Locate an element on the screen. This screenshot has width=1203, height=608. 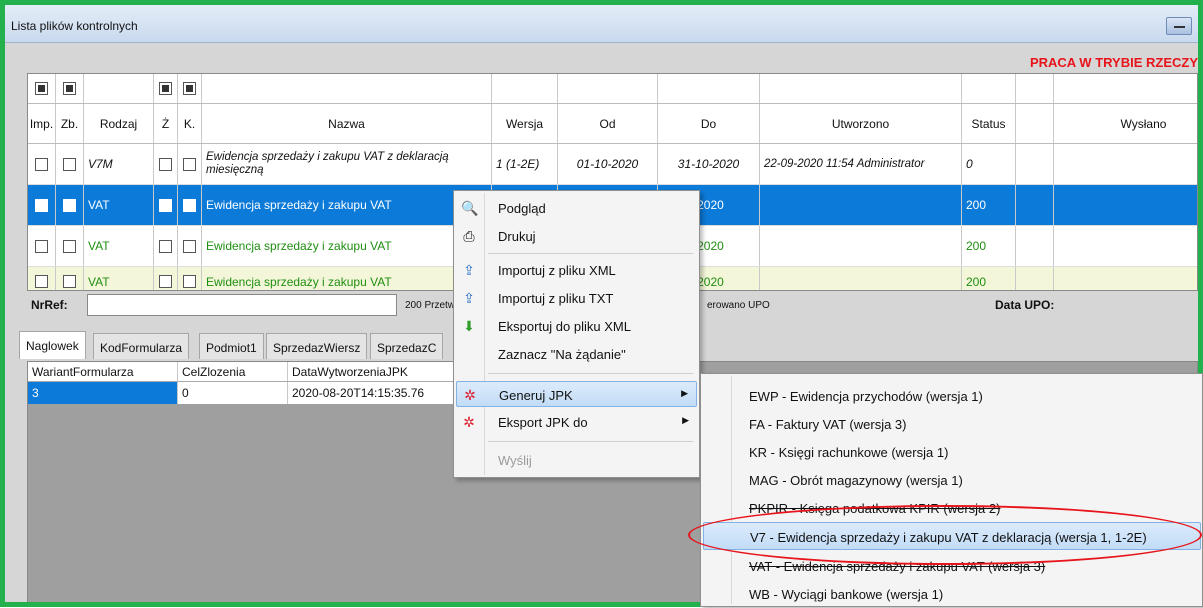
tab-sprzedazwiersz: SprzedazWiersz is located at coordinates (317, 346).